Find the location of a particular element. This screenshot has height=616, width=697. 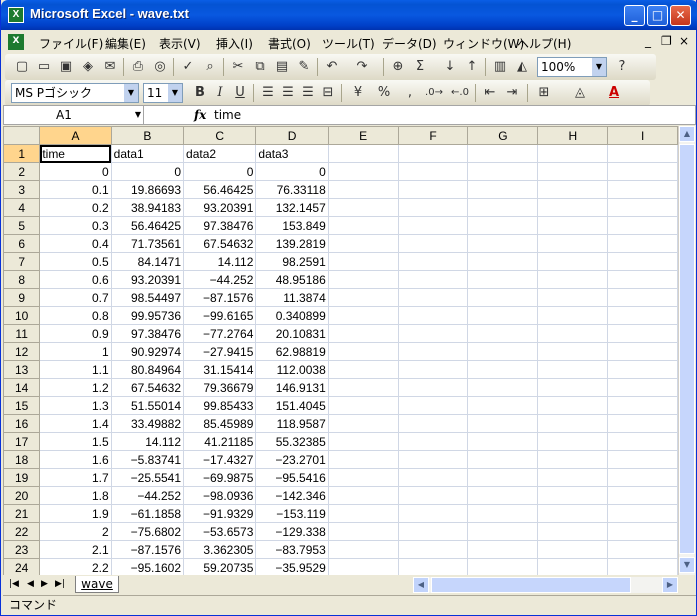

cell-i22 is located at coordinates (642, 531).